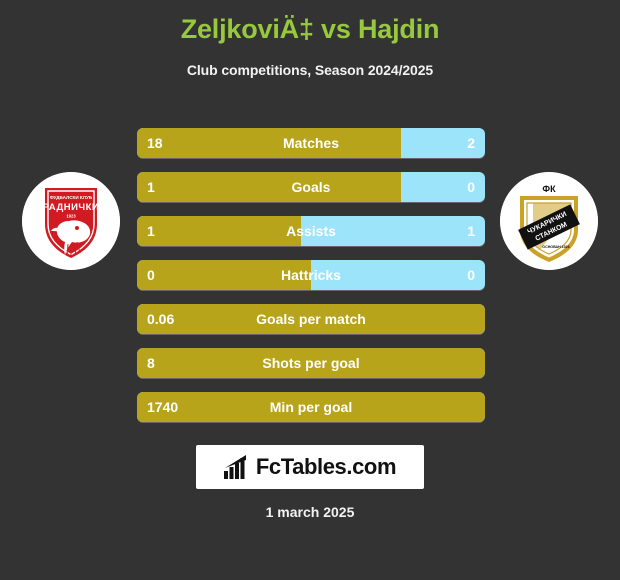 The image size is (620, 580). I want to click on stat-row-shots-per-goal: 8 Shots per goal, so click(311, 363).